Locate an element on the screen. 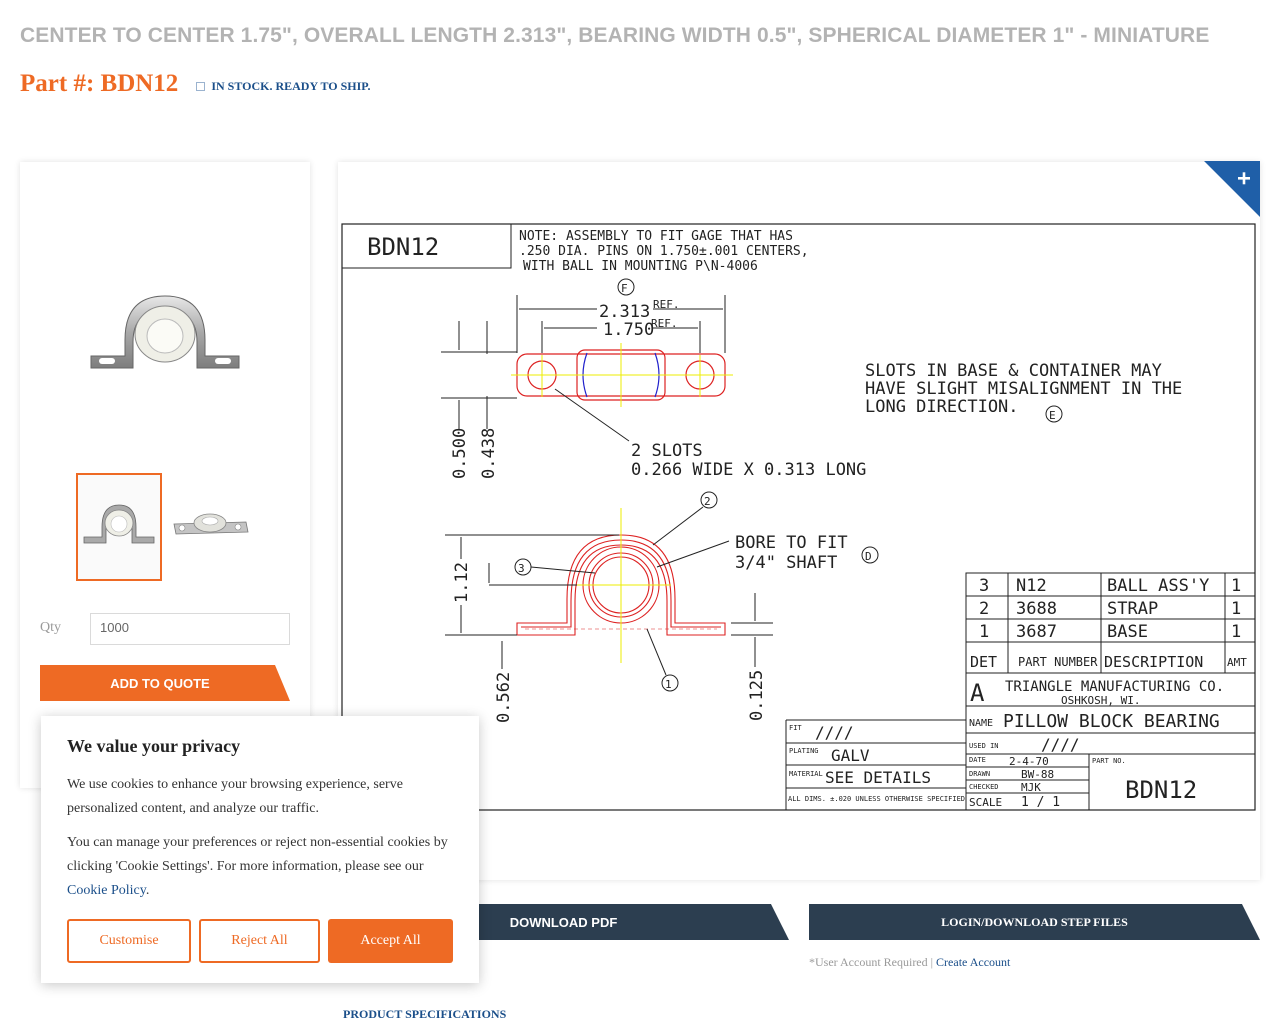  bom-r3-det: 1 is located at coordinates (984, 632).